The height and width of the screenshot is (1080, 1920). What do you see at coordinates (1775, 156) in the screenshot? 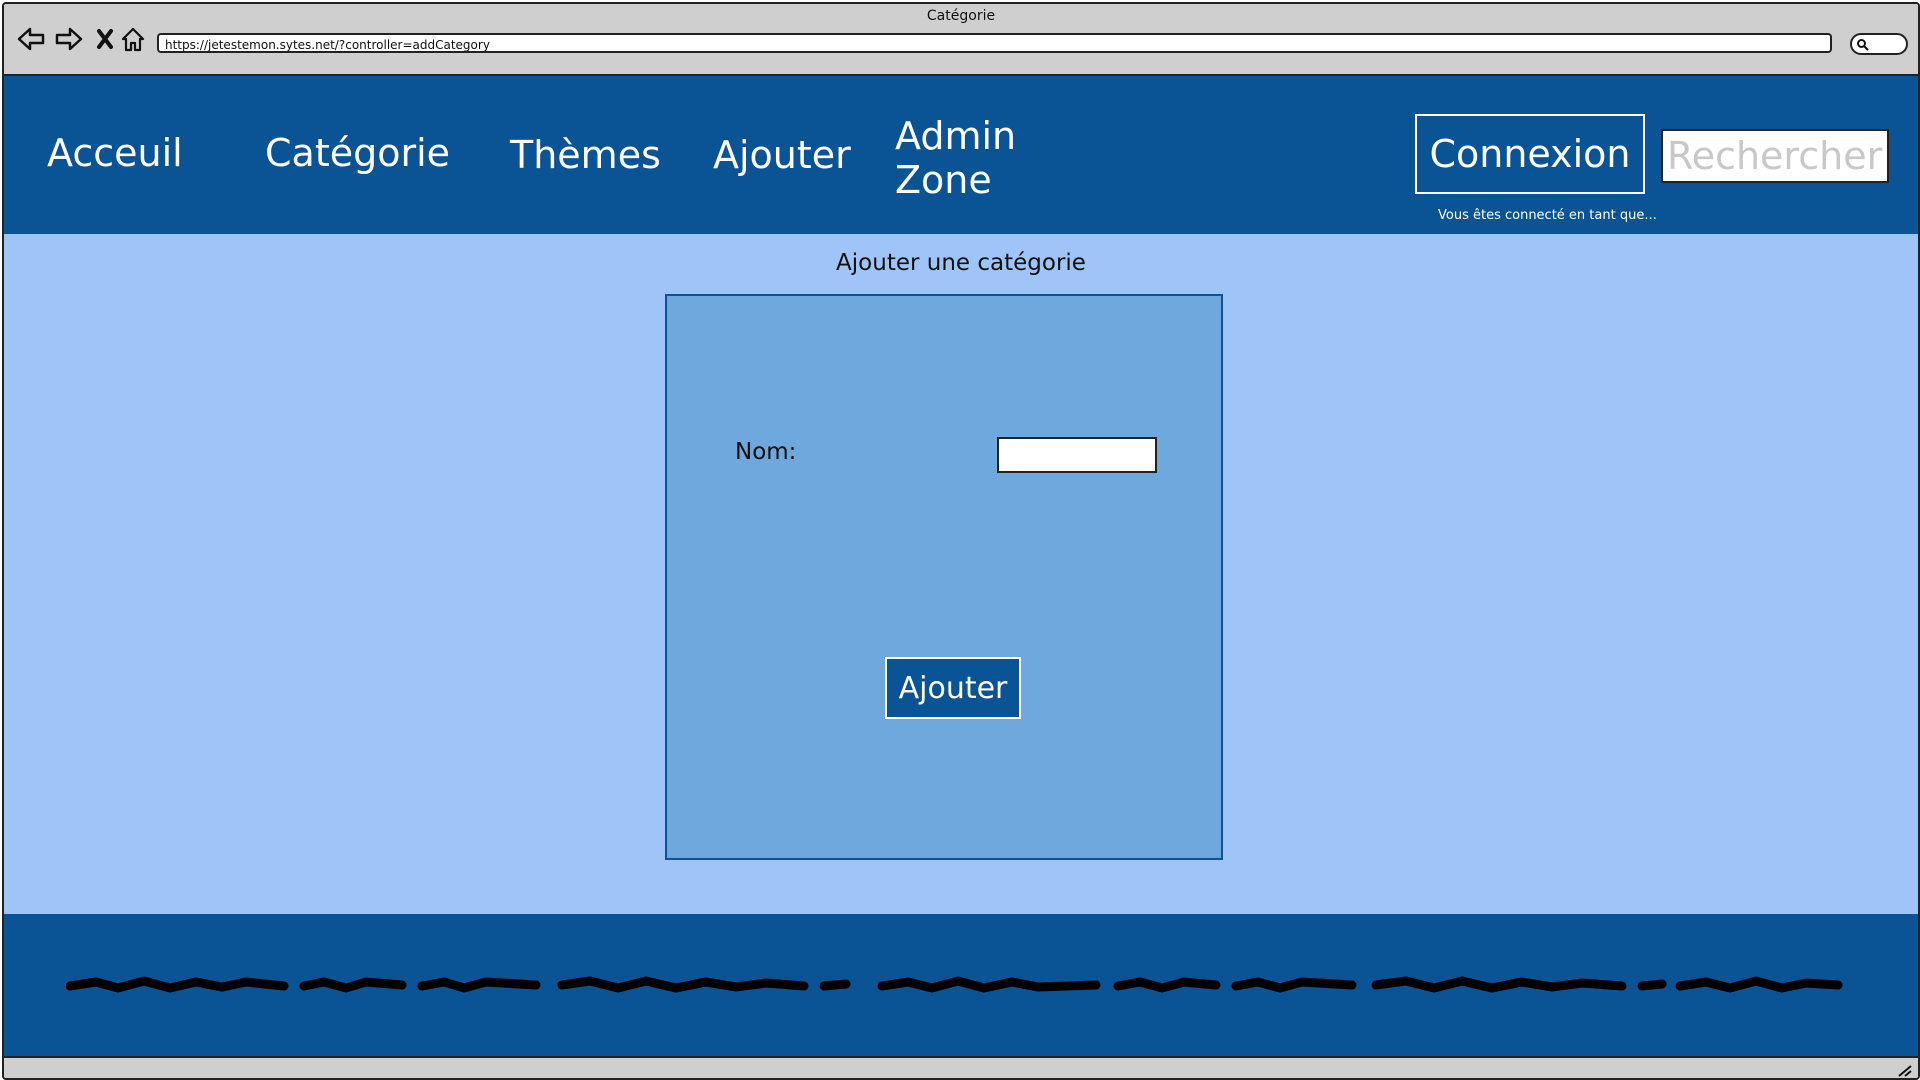
I see `search-input` at bounding box center [1775, 156].